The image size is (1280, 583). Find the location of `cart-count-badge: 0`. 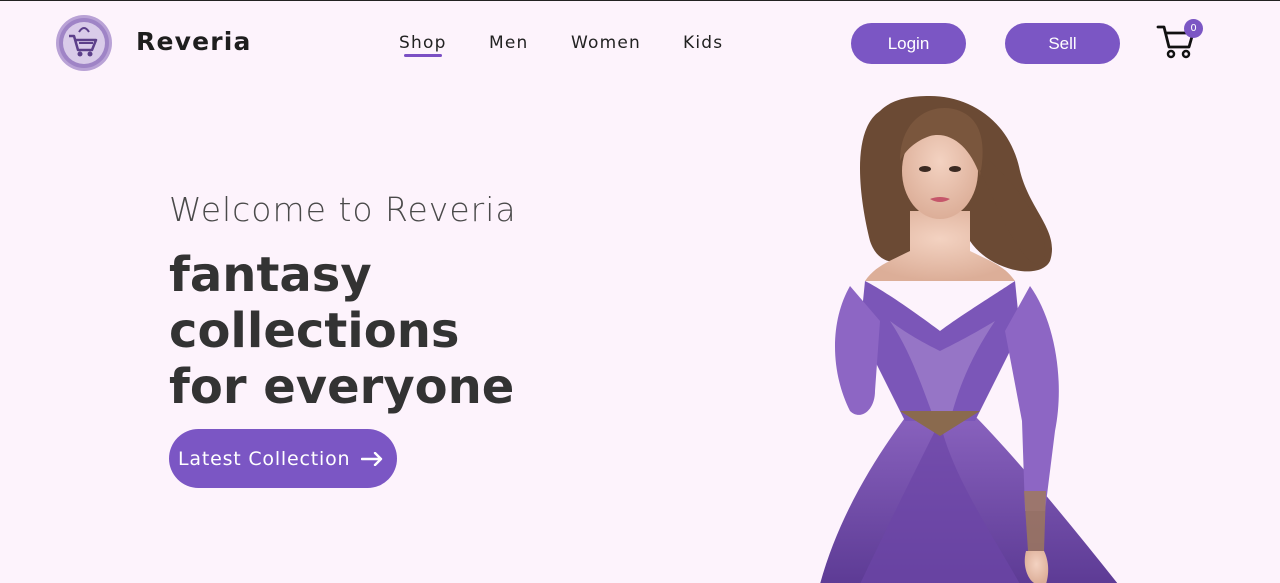

cart-count-badge: 0 is located at coordinates (1193, 28).